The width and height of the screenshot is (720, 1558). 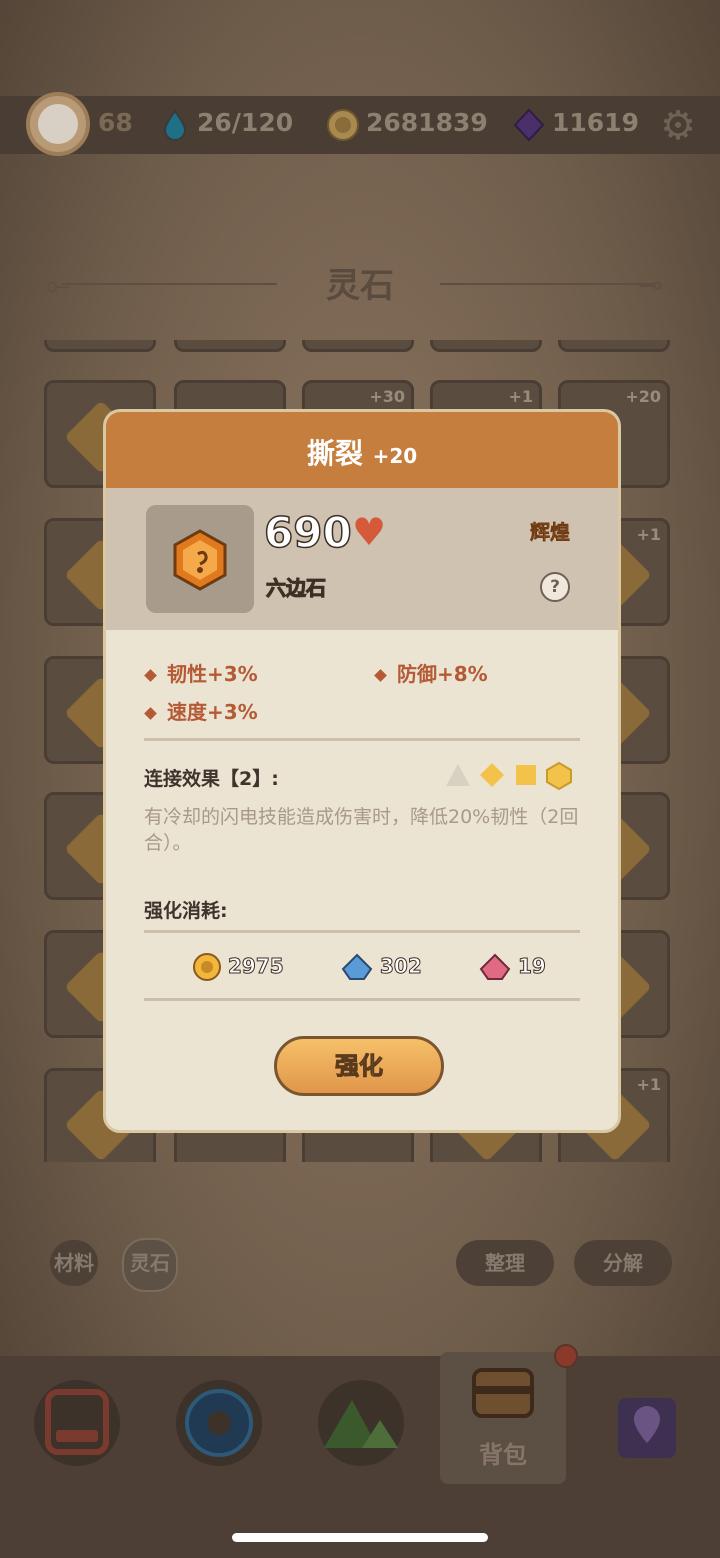 I want to click on nav-backpack-label: 背包, so click(x=503, y=1455).